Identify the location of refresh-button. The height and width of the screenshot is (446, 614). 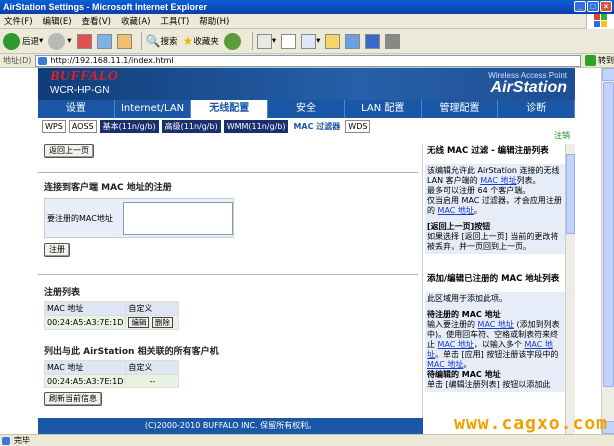
(104, 41).